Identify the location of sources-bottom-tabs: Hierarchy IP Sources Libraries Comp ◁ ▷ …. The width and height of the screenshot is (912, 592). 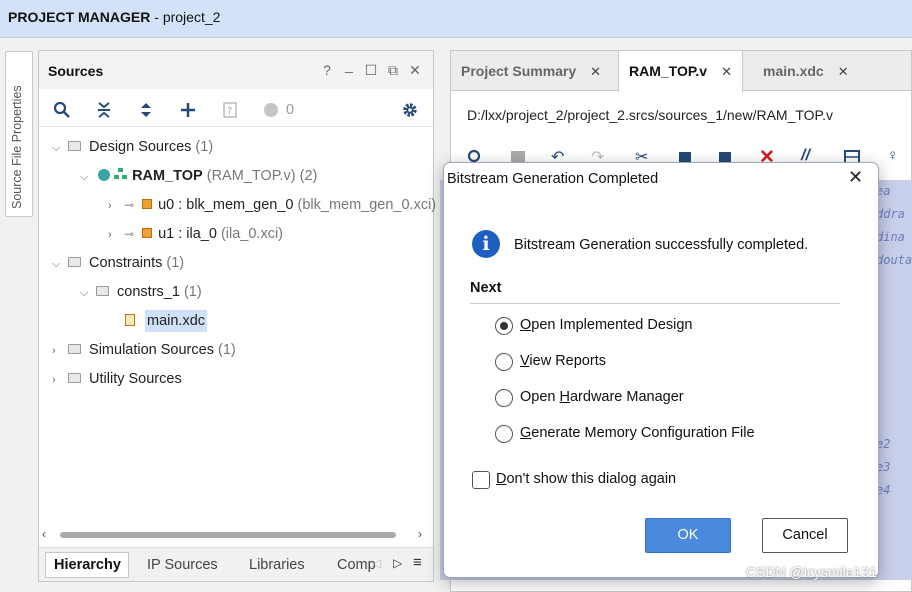
(236, 564).